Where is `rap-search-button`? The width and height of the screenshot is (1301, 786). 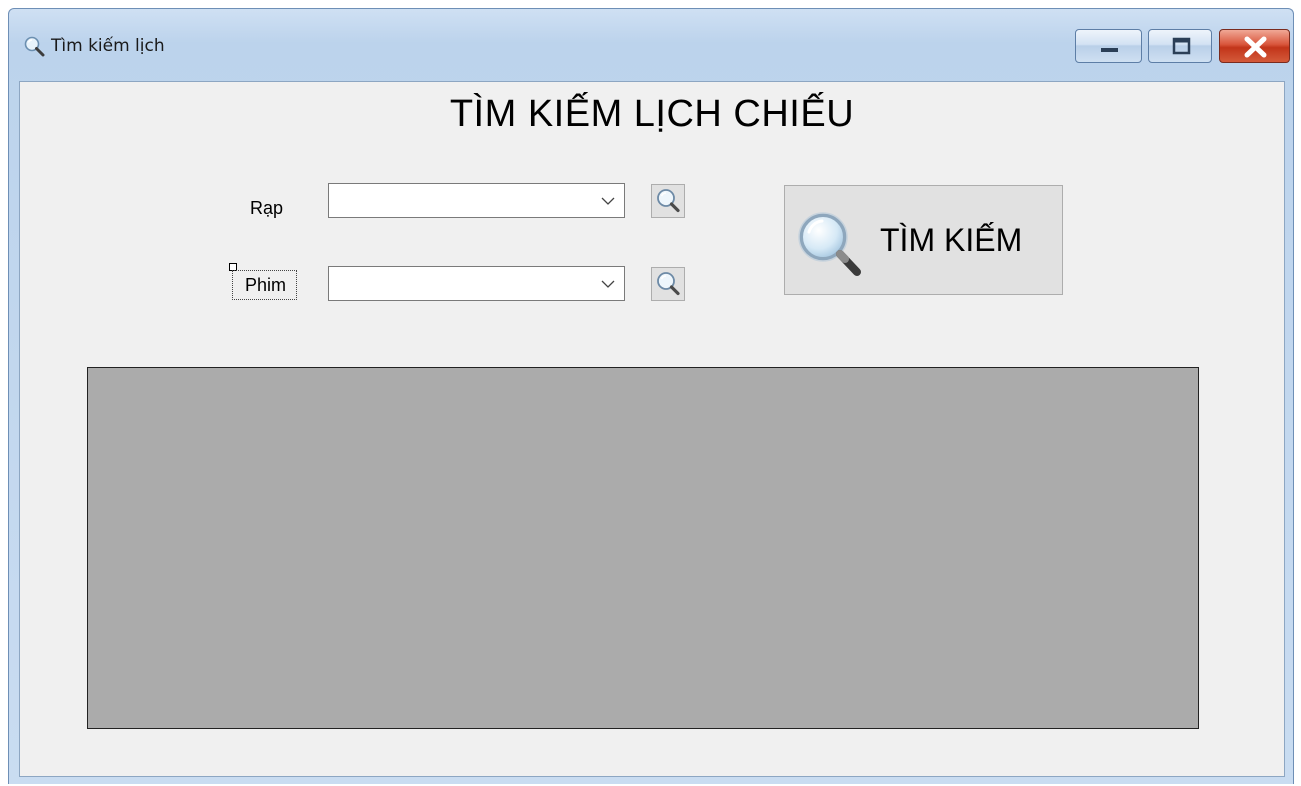
rap-search-button is located at coordinates (668, 201).